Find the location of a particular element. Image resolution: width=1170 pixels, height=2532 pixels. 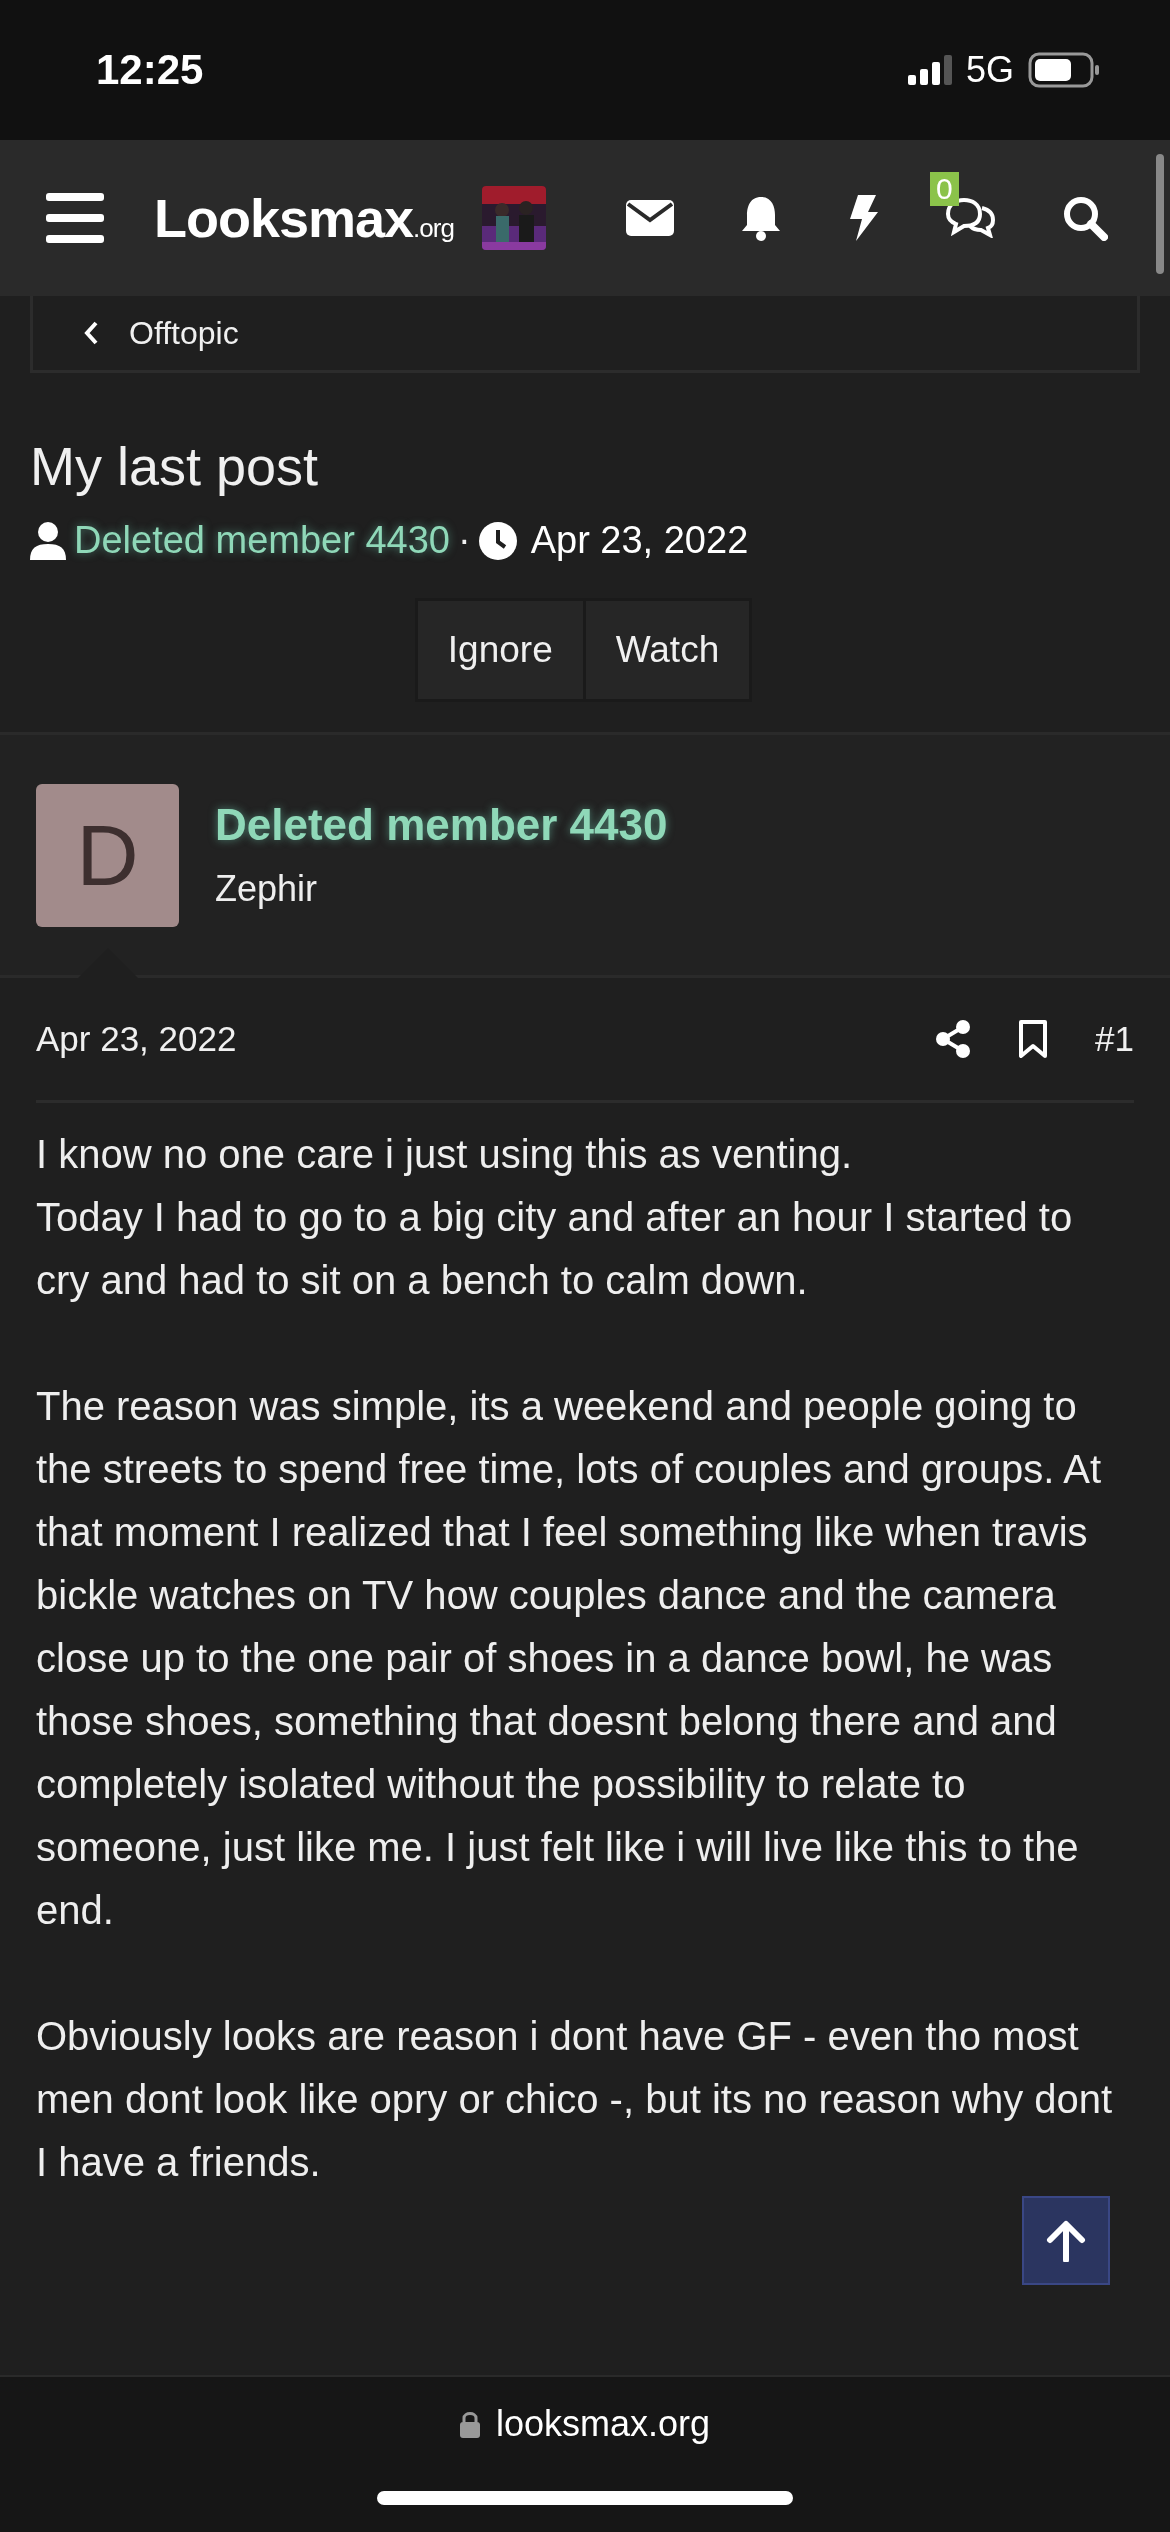

scroll-top-button is located at coordinates (1066, 2240).